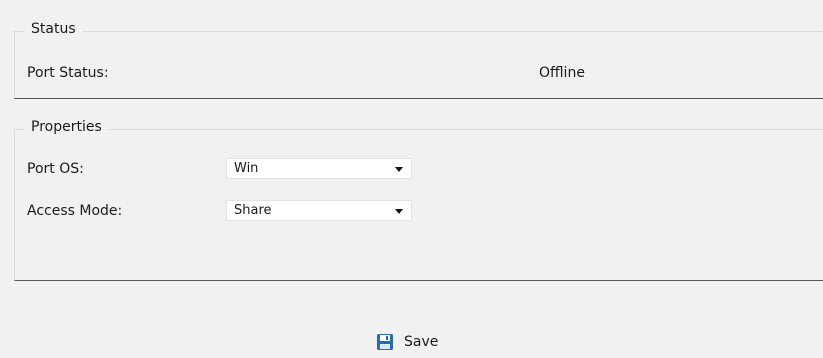 The width and height of the screenshot is (823, 358). Describe the element at coordinates (562, 73) in the screenshot. I see `port-status-value: Offline` at that location.